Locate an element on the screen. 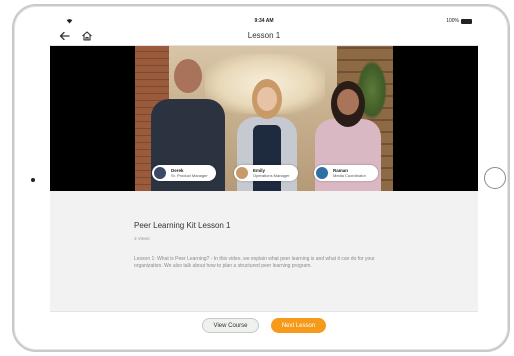 The height and width of the screenshot is (356, 514). battery-percent: 100% is located at coordinates (452, 21).